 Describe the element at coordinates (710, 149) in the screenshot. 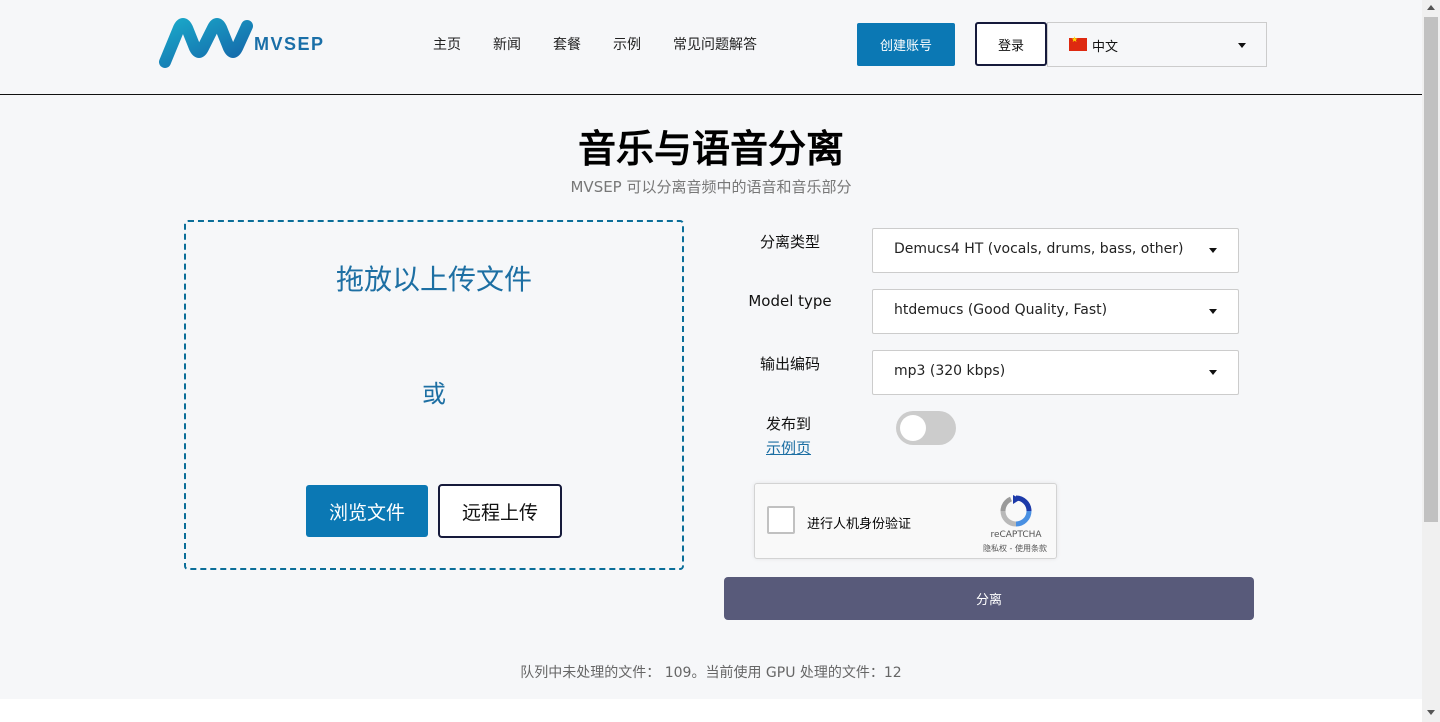

I see `page-title: 音乐与语音分离` at that location.